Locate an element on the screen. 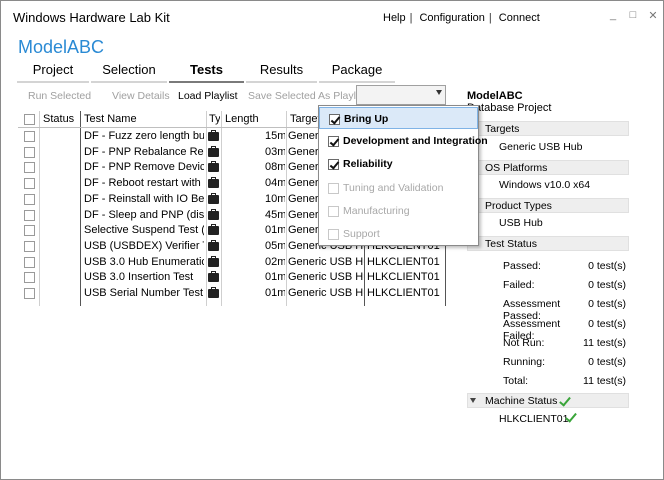  run-selected-button: Run Selected is located at coordinates (59, 96).